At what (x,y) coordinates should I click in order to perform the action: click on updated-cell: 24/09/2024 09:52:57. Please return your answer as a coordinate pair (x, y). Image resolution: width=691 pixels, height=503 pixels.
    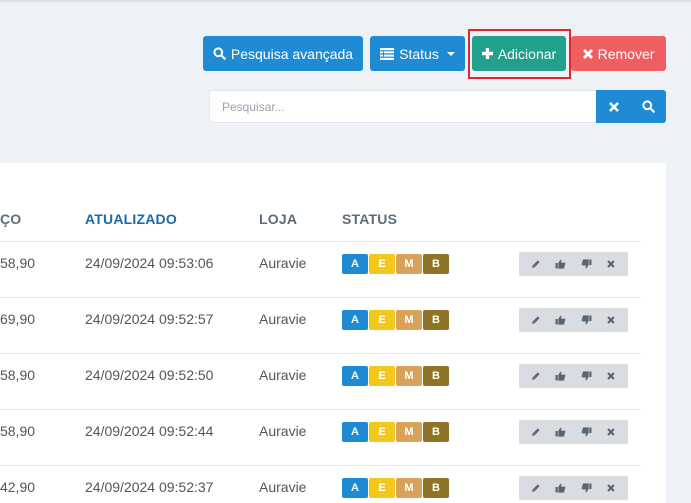
    Looking at the image, I should click on (149, 319).